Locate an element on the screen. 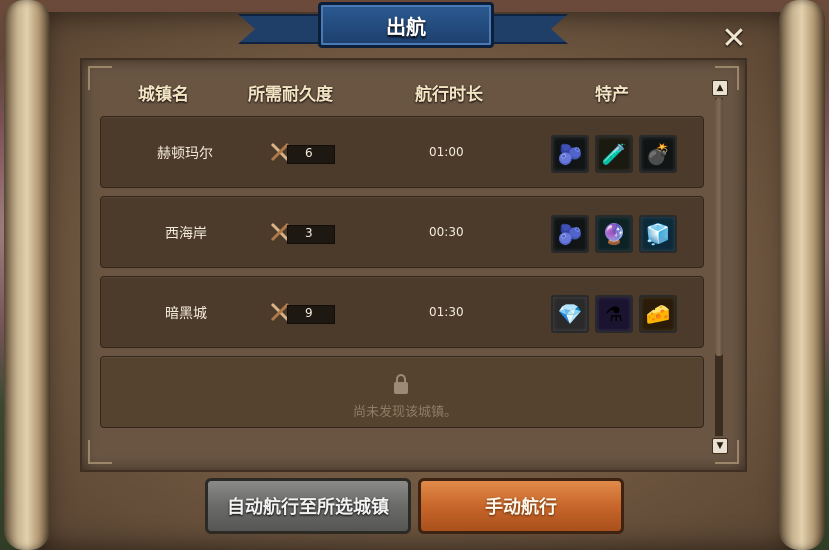 The image size is (829, 550). close-button: ✕ is located at coordinates (734, 39).